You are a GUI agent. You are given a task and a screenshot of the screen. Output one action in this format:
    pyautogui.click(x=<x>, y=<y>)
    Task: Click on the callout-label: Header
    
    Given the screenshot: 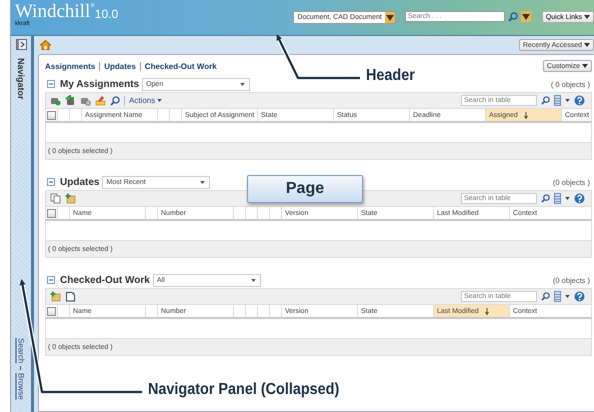 What is the action you would take?
    pyautogui.click(x=390, y=76)
    